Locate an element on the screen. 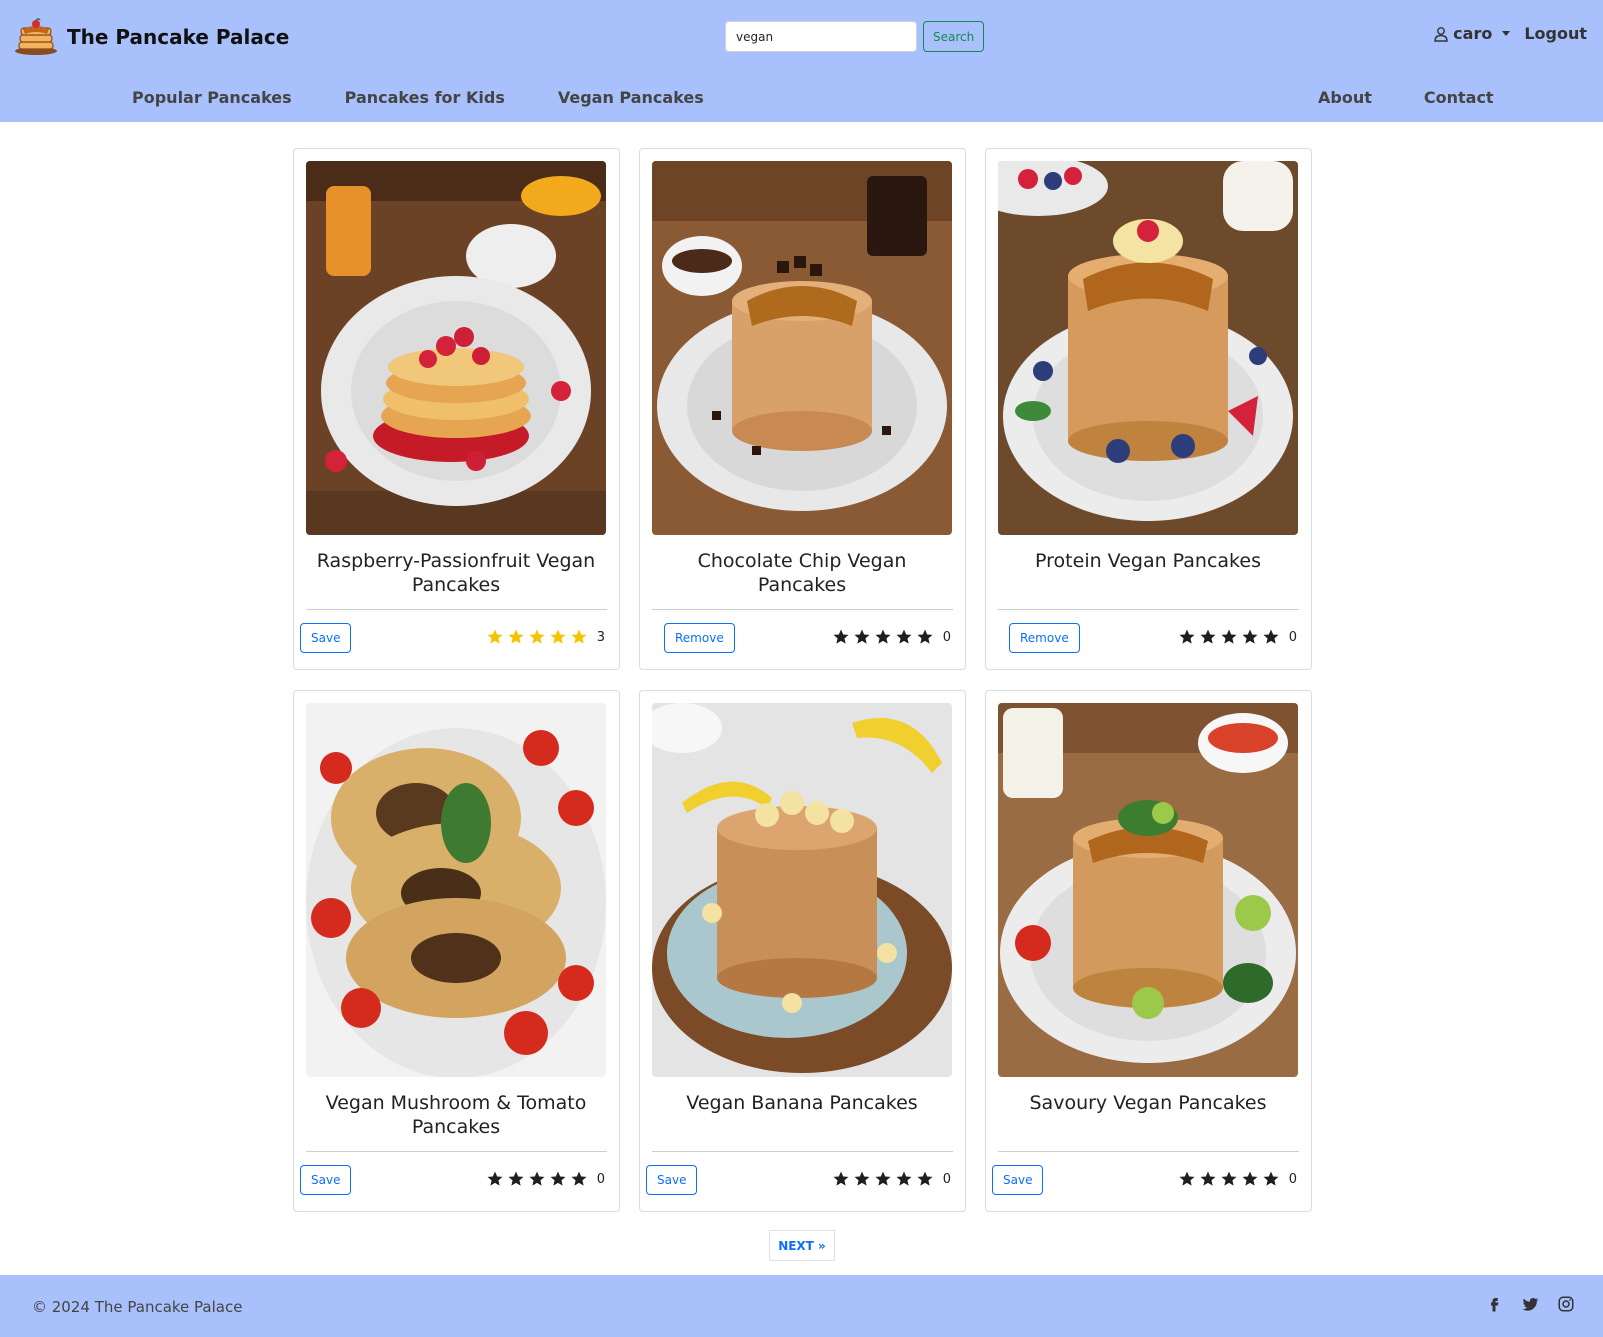  nav-vegan-pancakes: Vegan Pancakes is located at coordinates (631, 97).